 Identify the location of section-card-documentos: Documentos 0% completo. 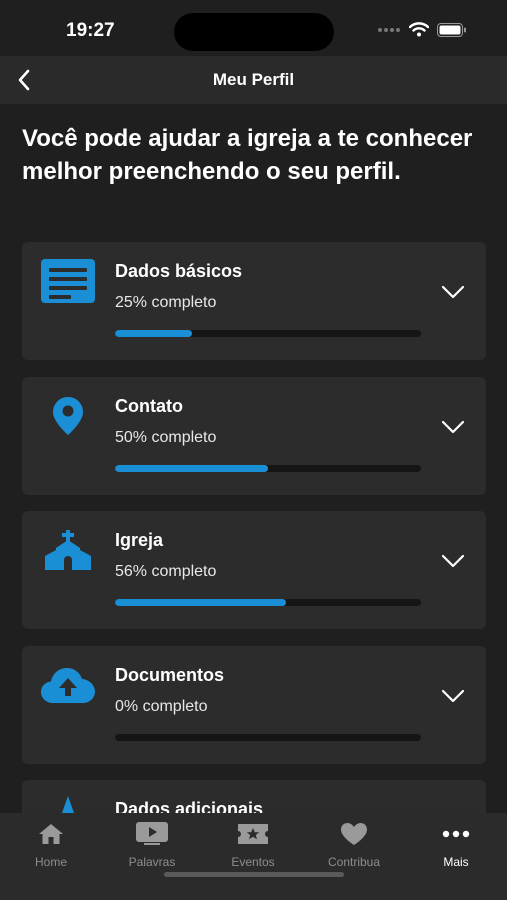
(254, 705).